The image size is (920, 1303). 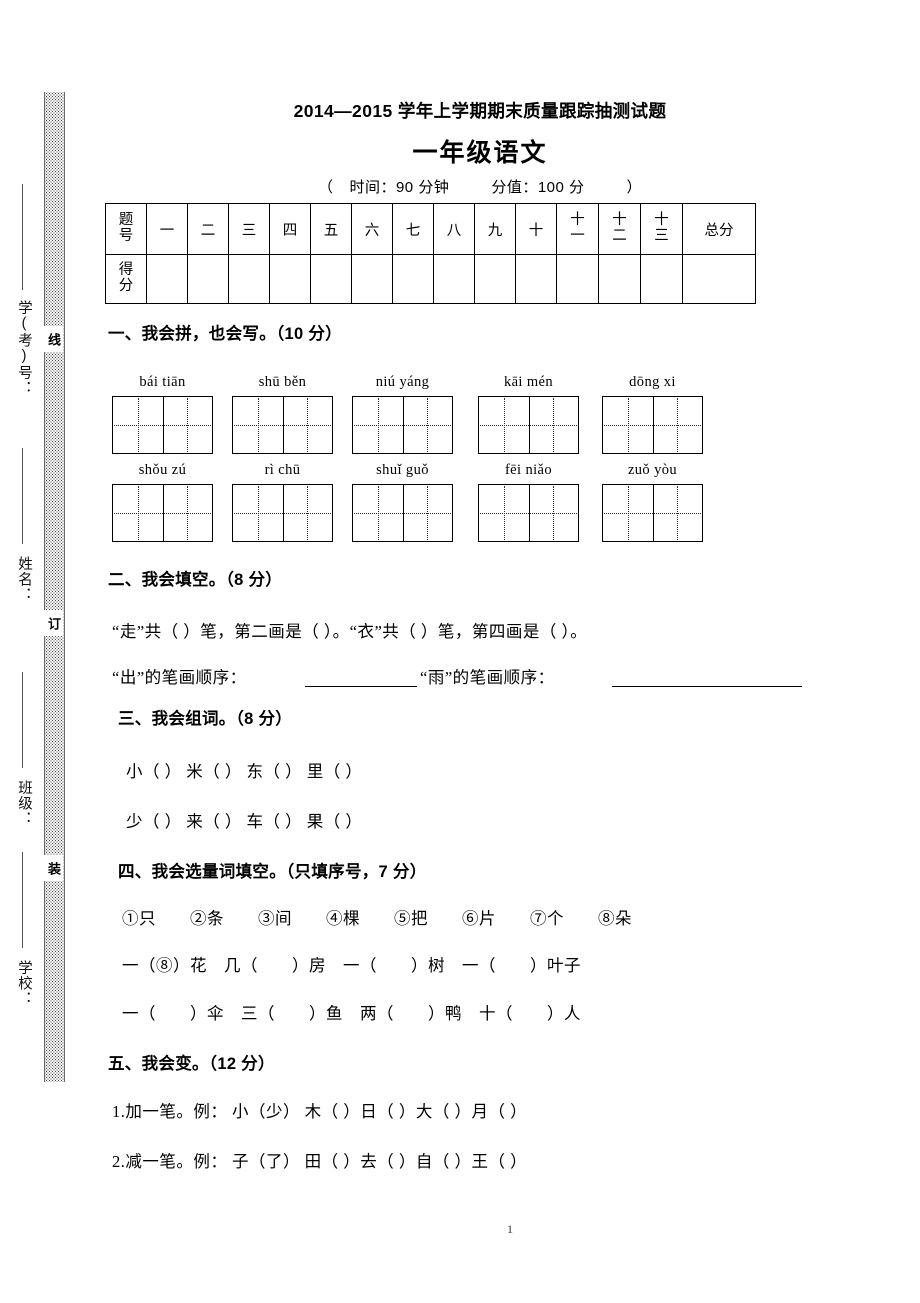 I want to click on table-col-10: 十, so click(x=536, y=229).